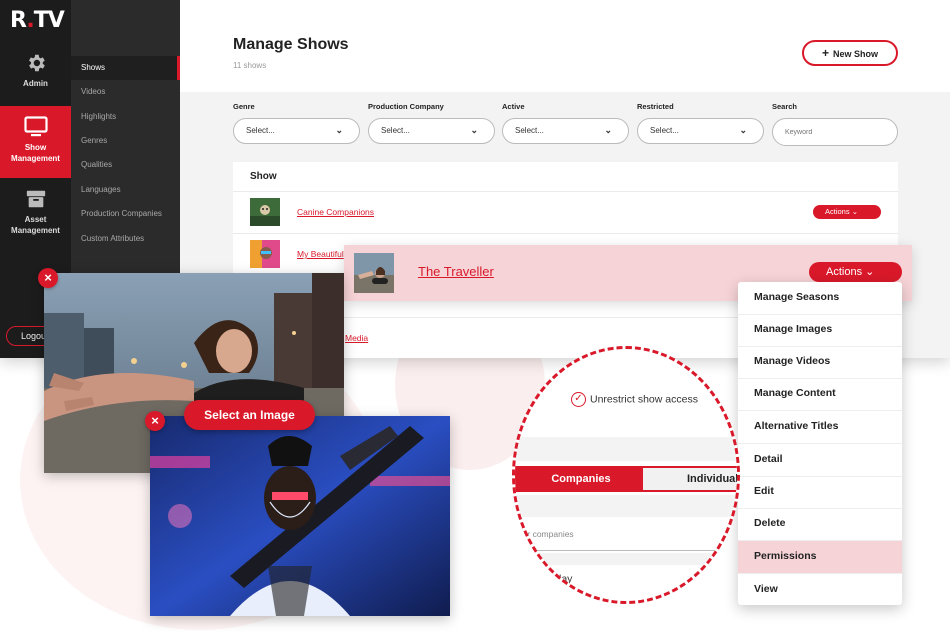  Describe the element at coordinates (125, 141) in the screenshot. I see `subnav-item-genres: Genres` at that location.